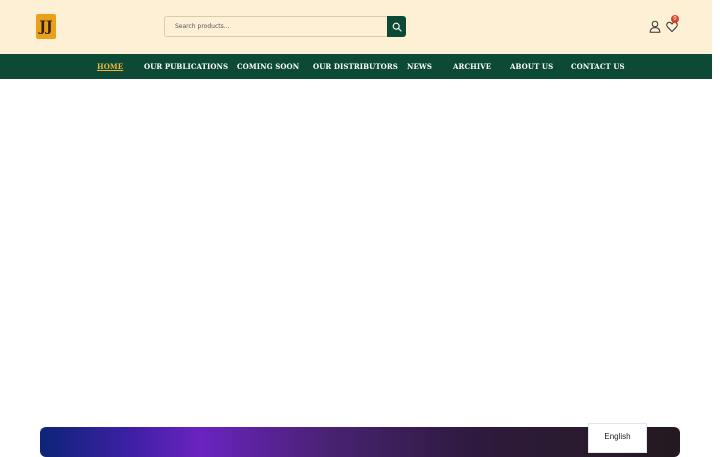  I want to click on logo-mark: JJ, so click(46, 26).